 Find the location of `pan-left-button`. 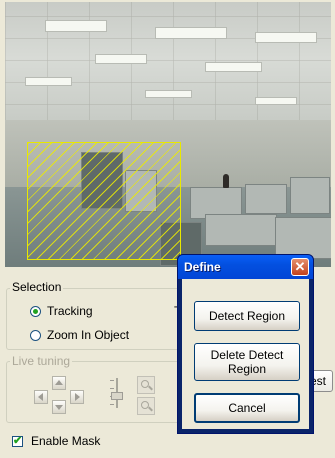

pan-left-button is located at coordinates (41, 397).